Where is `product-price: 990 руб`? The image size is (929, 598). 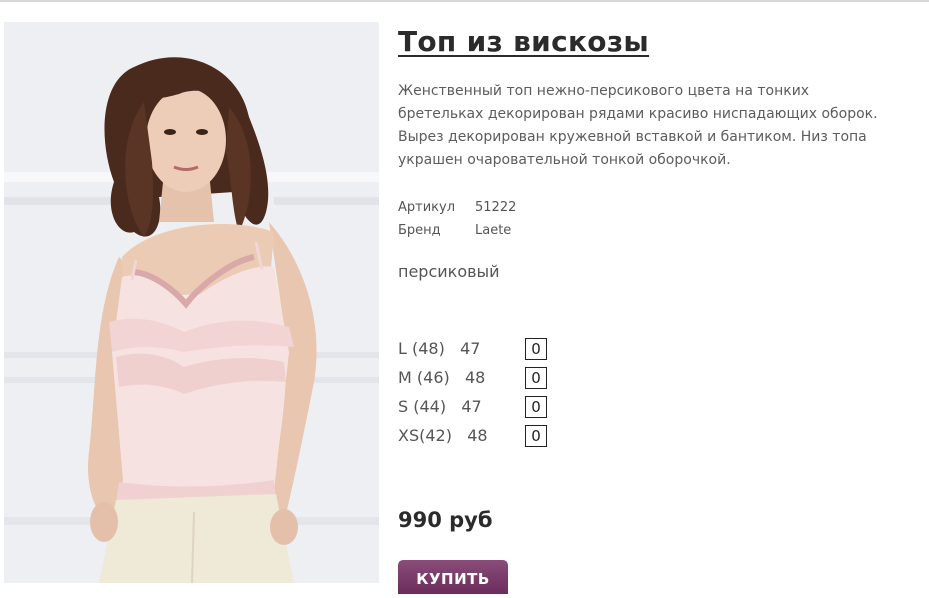
product-price: 990 руб is located at coordinates (445, 520).